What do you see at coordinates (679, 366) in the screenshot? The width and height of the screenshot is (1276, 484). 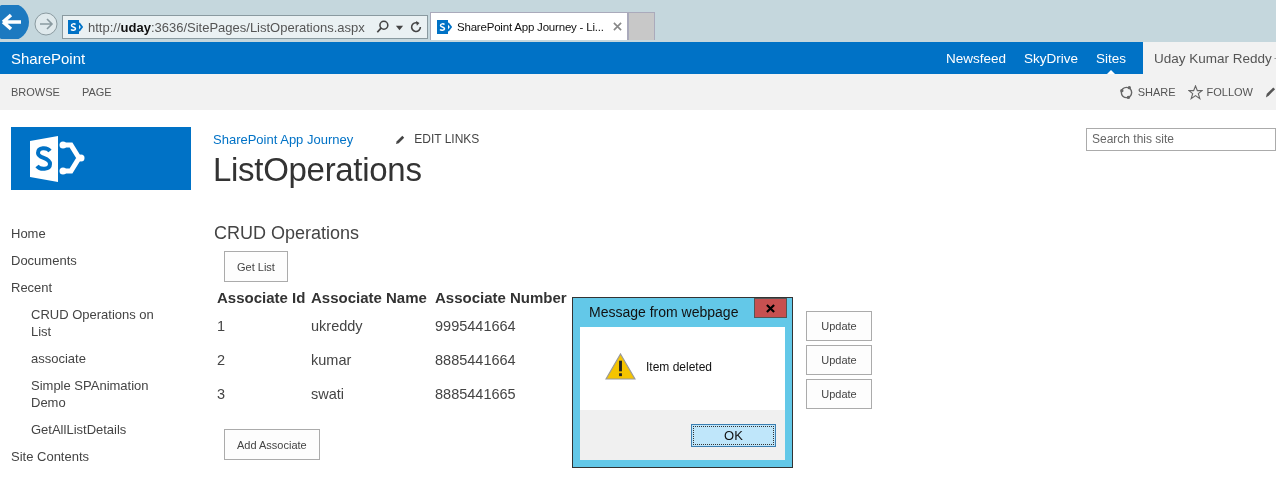 I see `dialog-message: Item deleted` at bounding box center [679, 366].